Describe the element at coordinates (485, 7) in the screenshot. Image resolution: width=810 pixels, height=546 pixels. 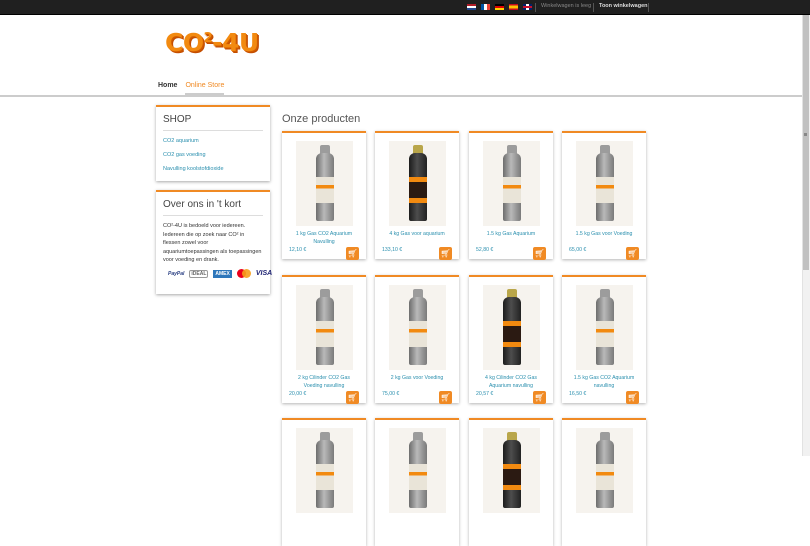
I see `flag-fr-icon` at that location.